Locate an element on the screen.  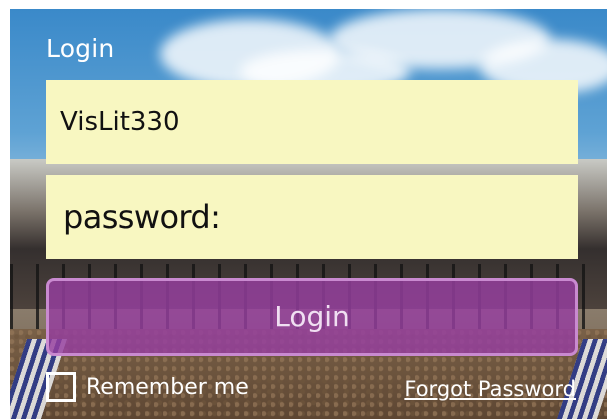
login-heading: Login is located at coordinates (80, 48).